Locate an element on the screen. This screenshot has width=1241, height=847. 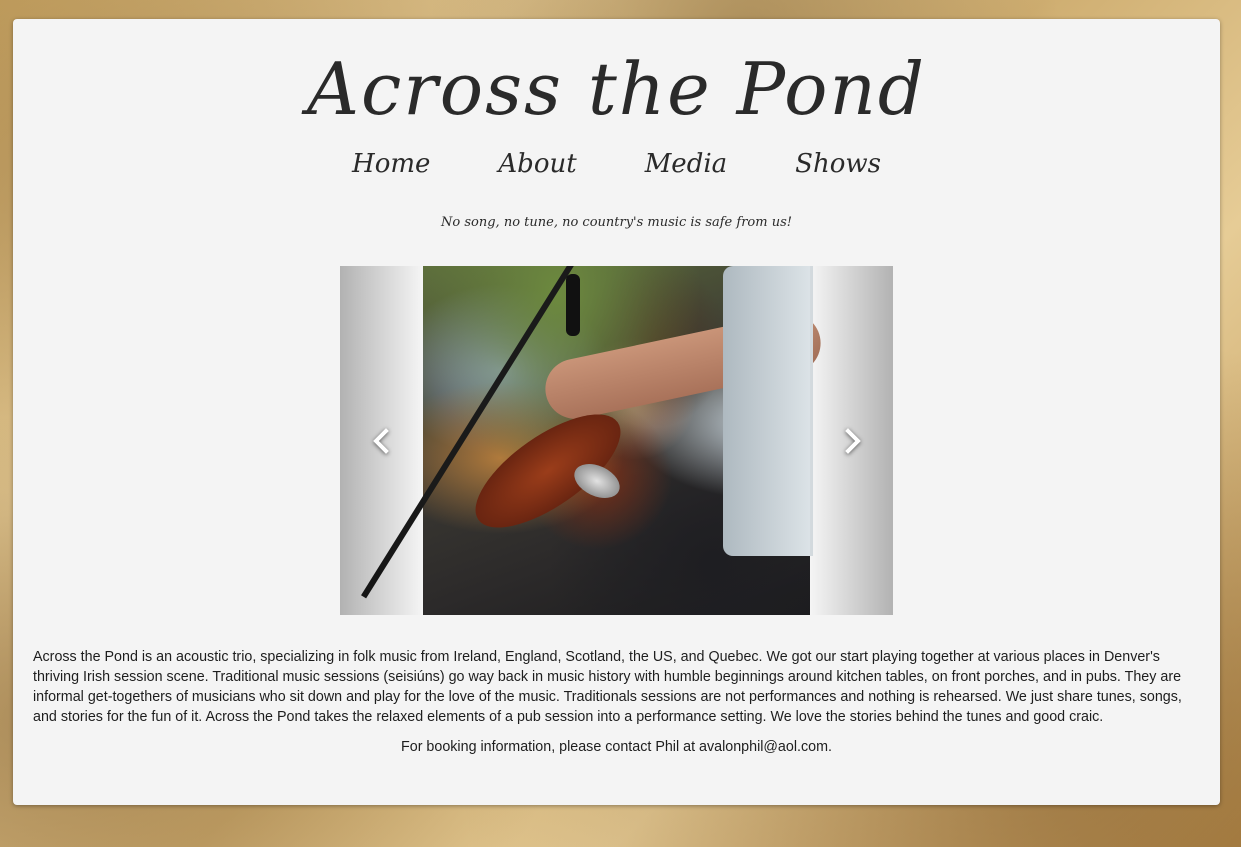
photo-microphone is located at coordinates (573, 305).